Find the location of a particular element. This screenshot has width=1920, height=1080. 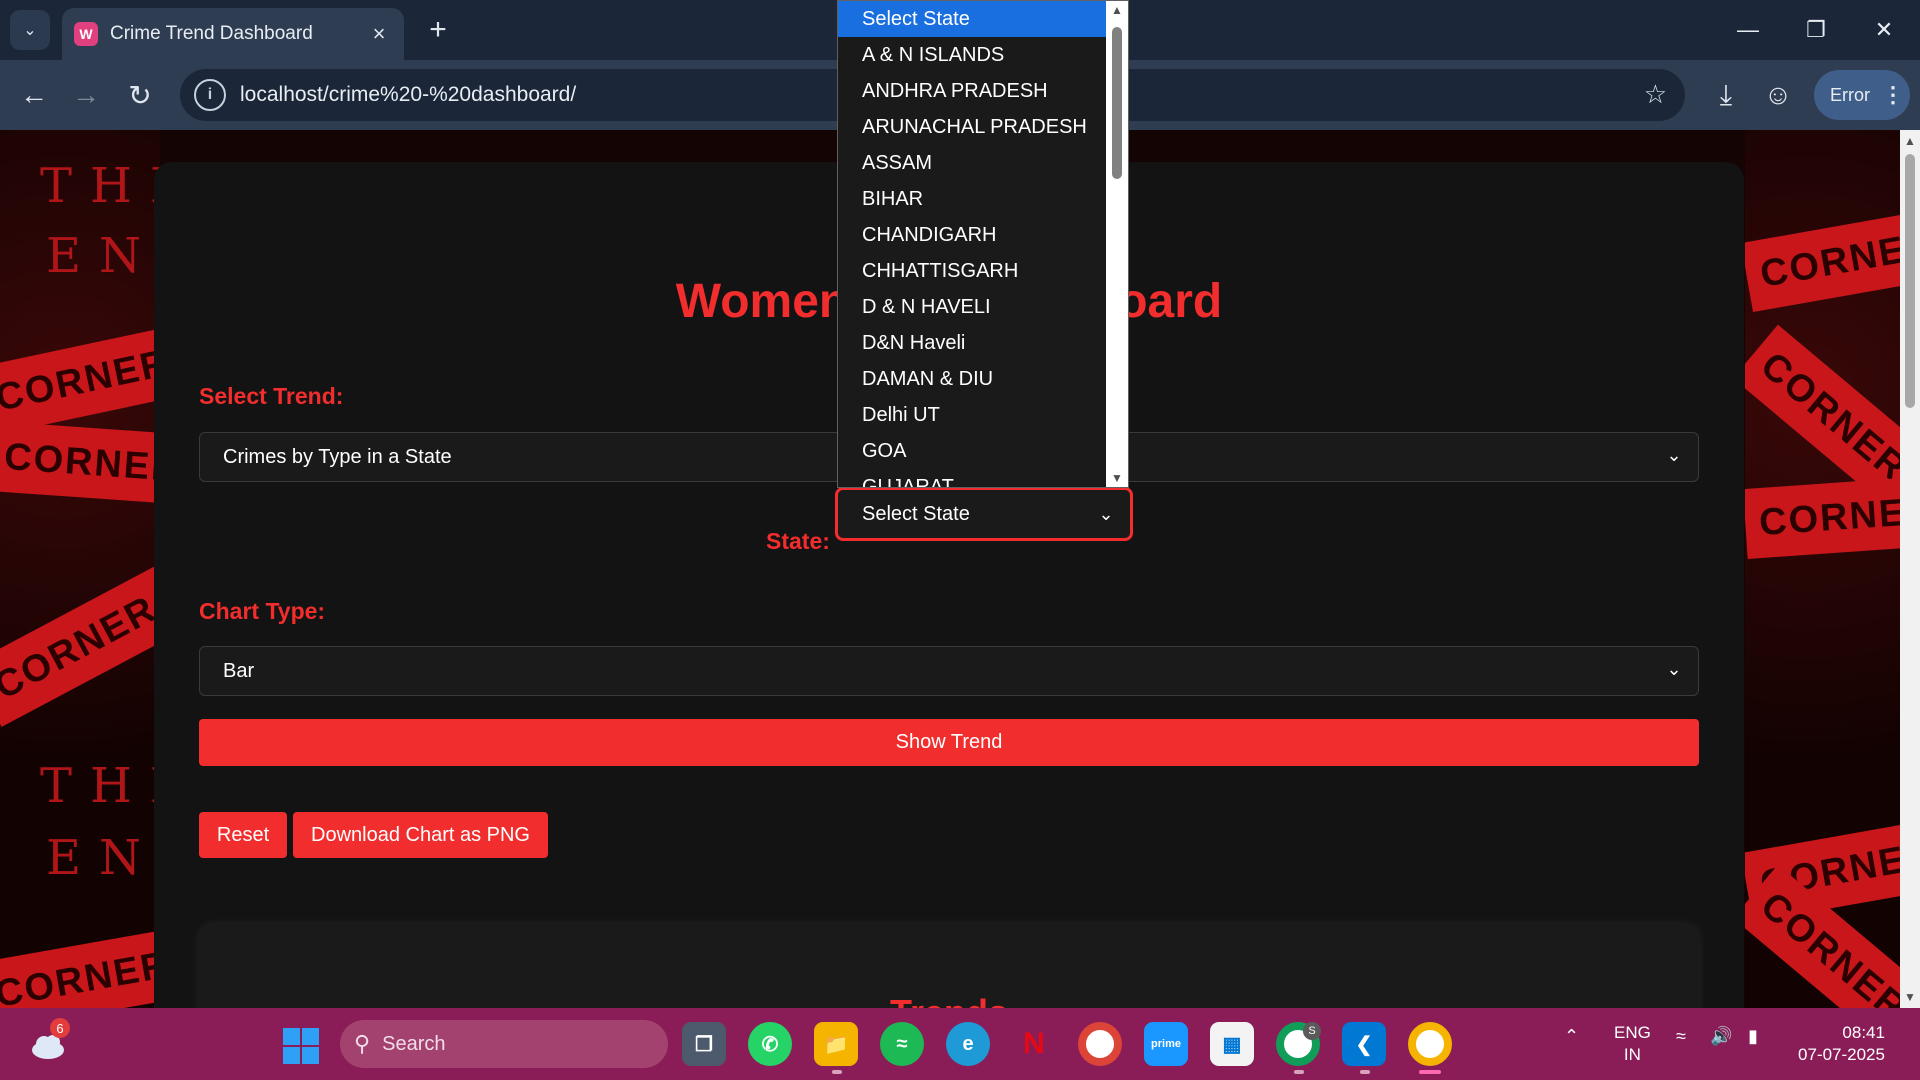

state-option: CHANDIGARH is located at coordinates (983, 235).